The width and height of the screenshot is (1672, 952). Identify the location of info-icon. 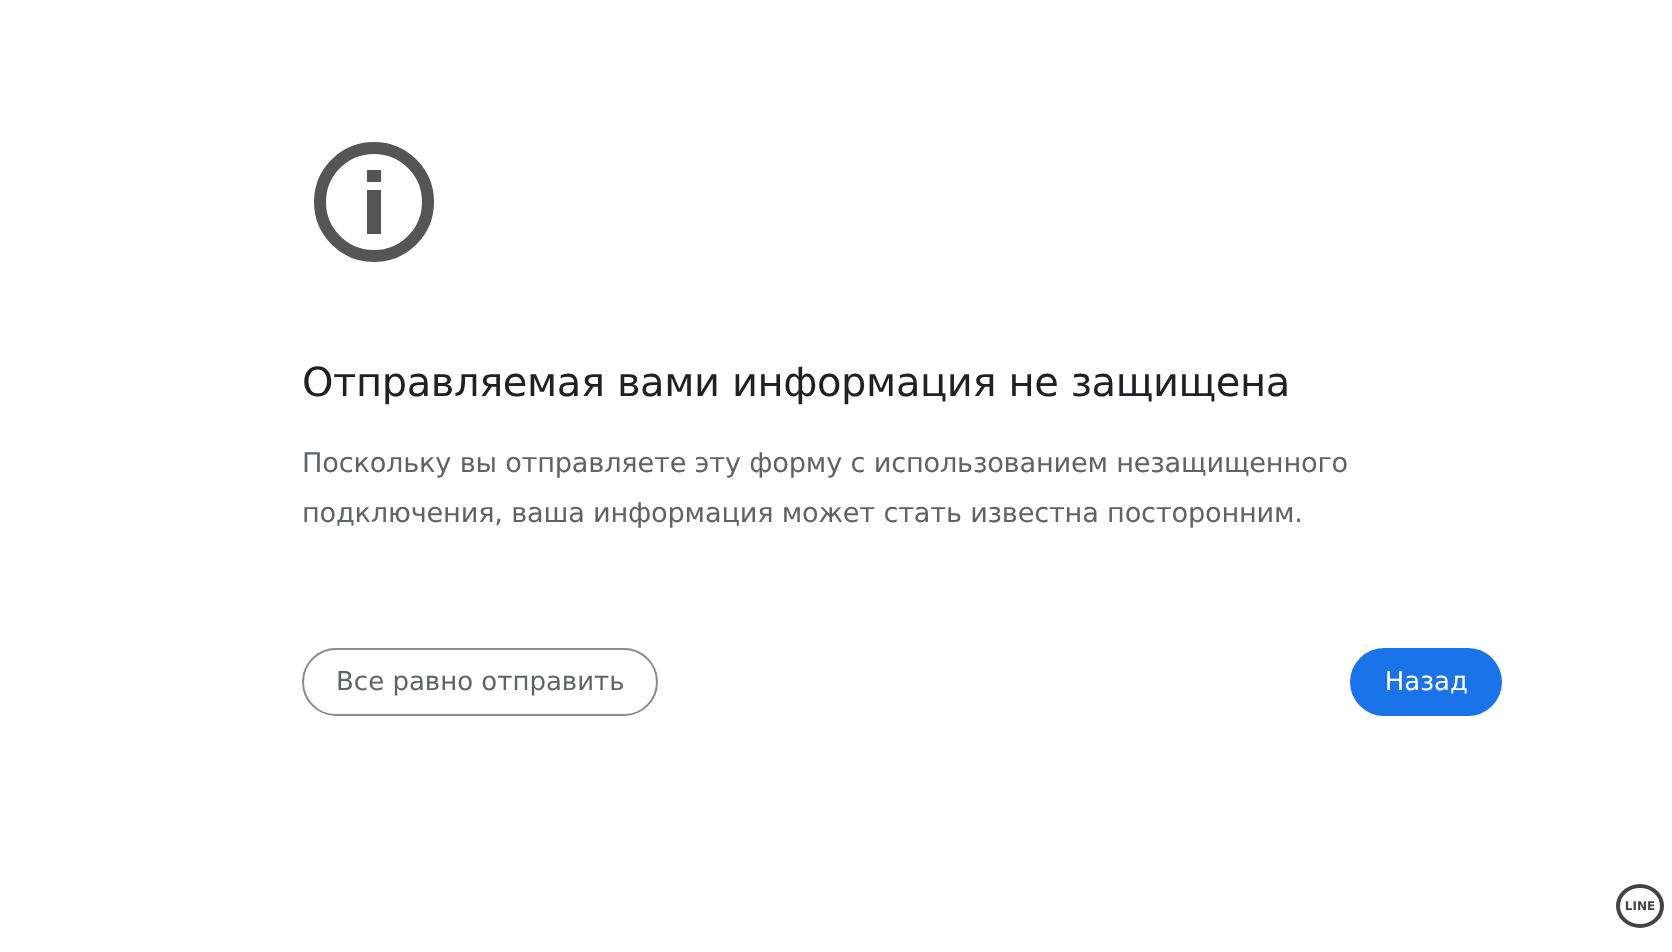
(374, 202).